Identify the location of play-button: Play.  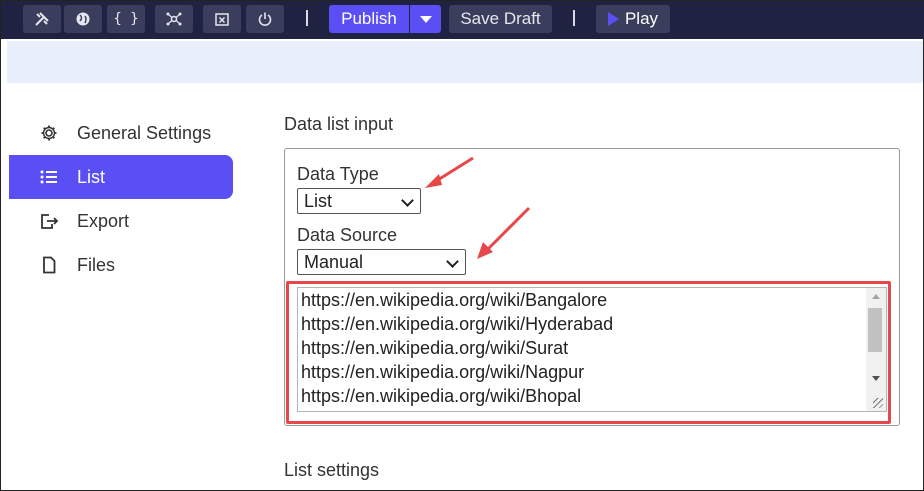
(633, 19).